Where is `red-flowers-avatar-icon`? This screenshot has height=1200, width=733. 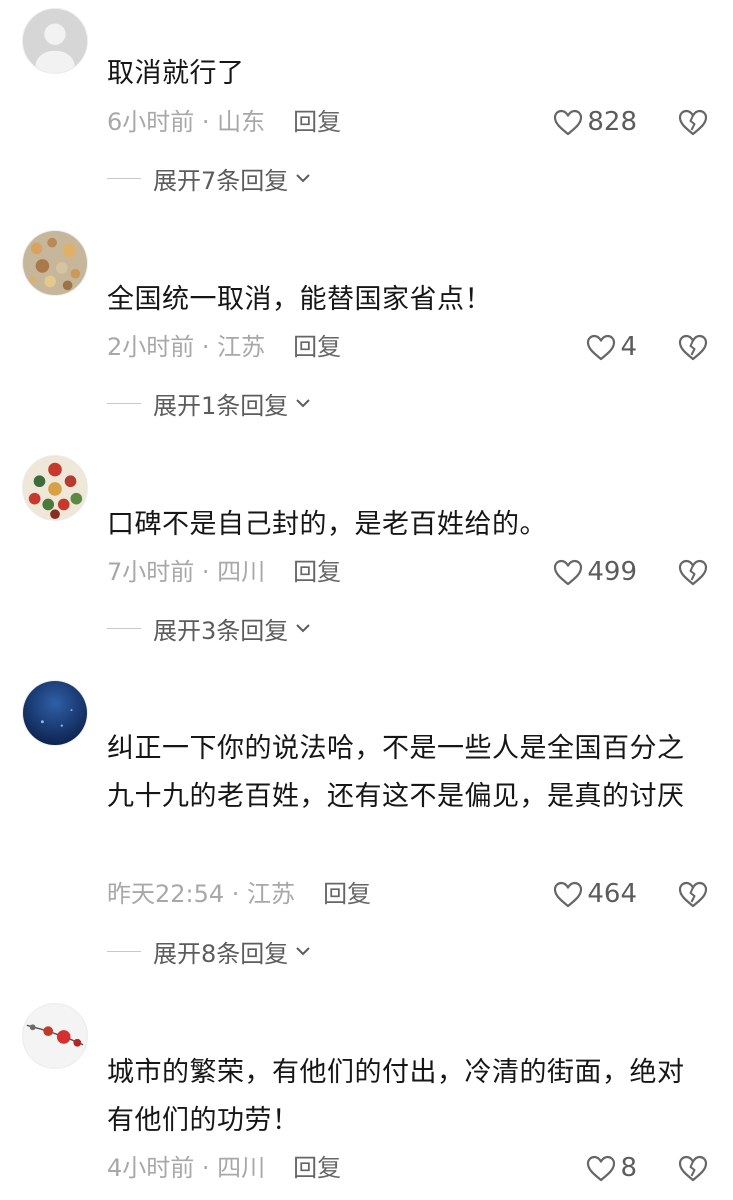
red-flowers-avatar-icon is located at coordinates (55, 1036).